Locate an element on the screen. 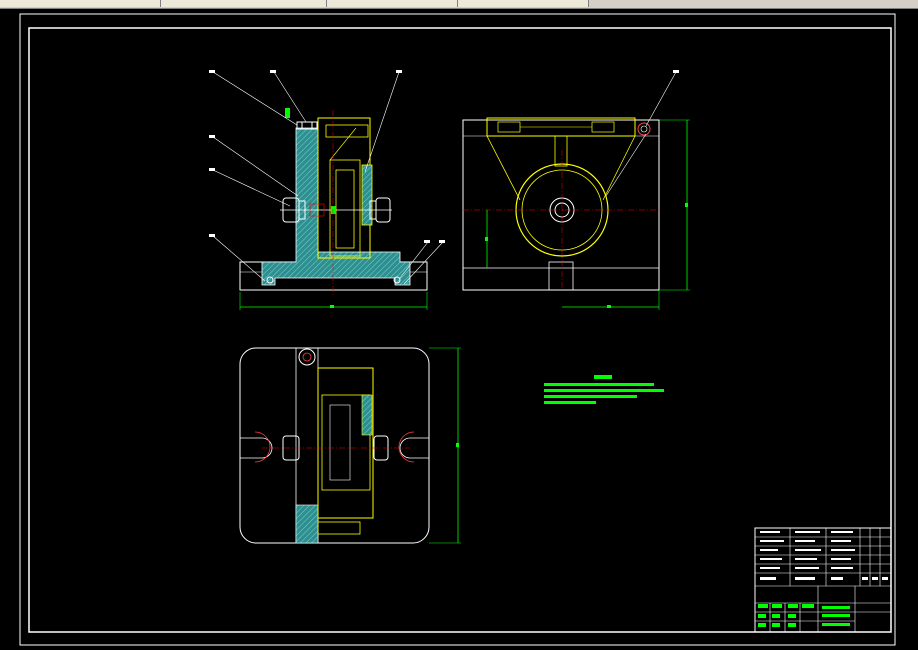  title-block is located at coordinates (823, 580).